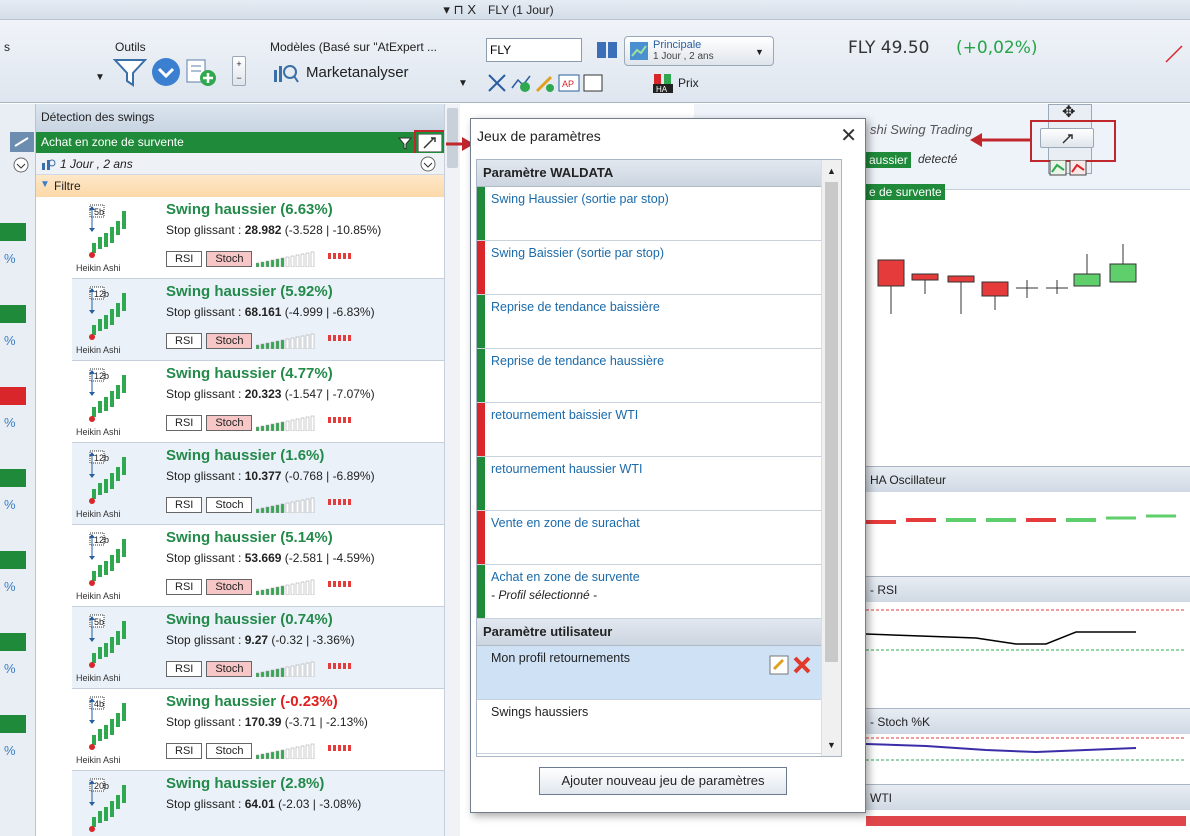  Describe the element at coordinates (201, 72) in the screenshot. I see `add-sheet-icon` at that location.